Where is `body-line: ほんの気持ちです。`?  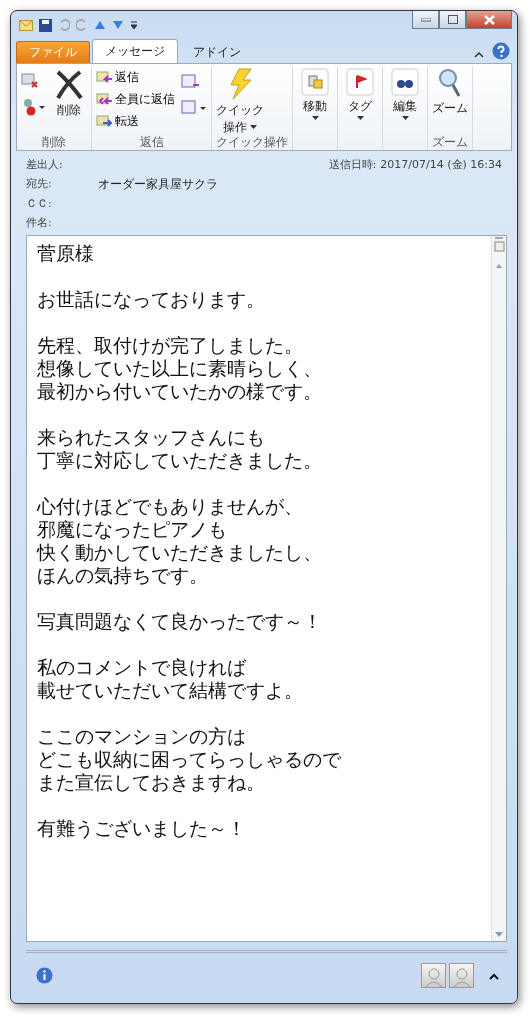
body-line: ほんの気持ちです。 is located at coordinates (123, 575).